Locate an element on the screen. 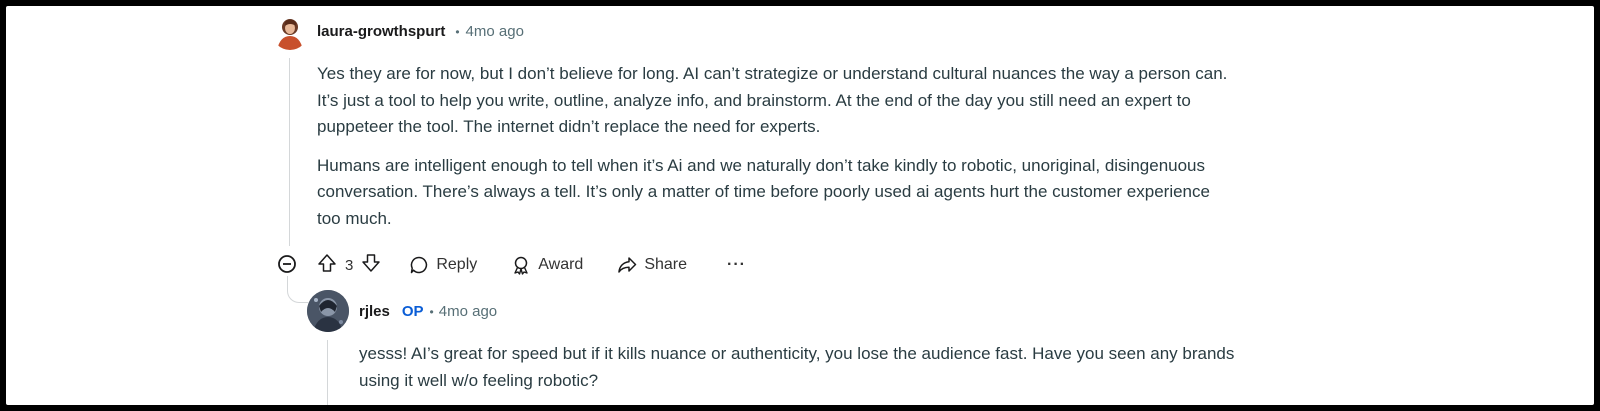 This screenshot has height=411, width=1600. minus-circle-icon is located at coordinates (287, 264).